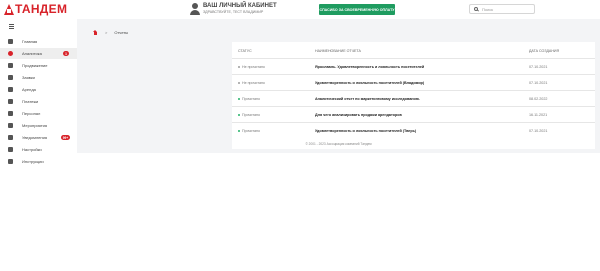 The height and width of the screenshot is (271, 600). What do you see at coordinates (233, 12) in the screenshot?
I see `cabinet-greeting: ЗДРАВСТВУЙТЕ, ТЕСТ ВЛАДИМИР` at bounding box center [233, 12].